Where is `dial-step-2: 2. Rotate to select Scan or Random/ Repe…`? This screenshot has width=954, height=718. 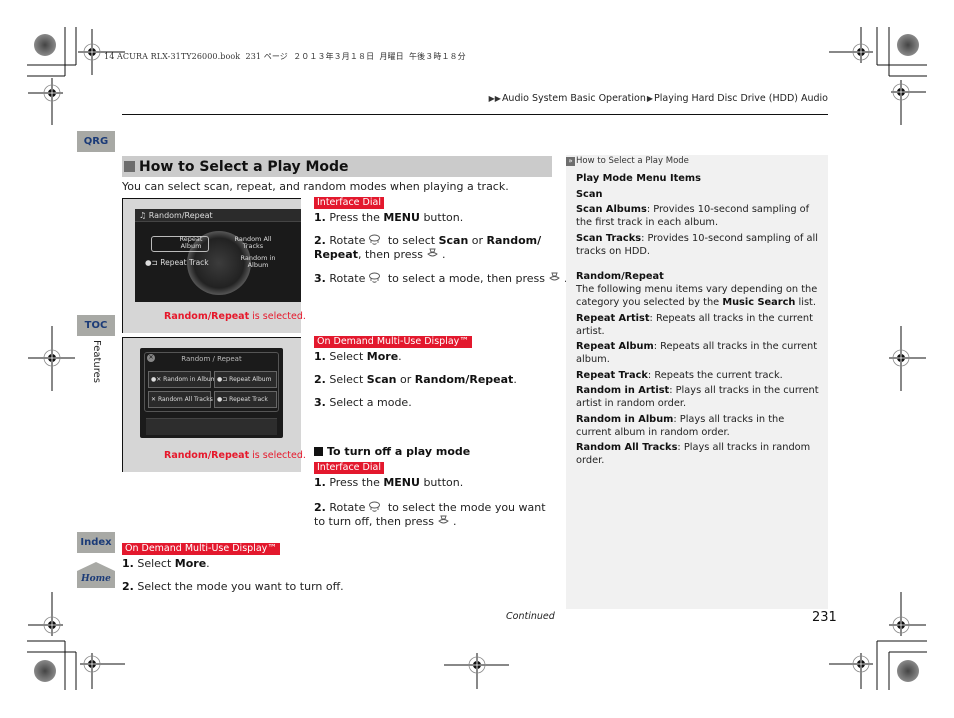 dial-step-2: 2. Rotate to select Scan or Random/ Repe… is located at coordinates (428, 247).